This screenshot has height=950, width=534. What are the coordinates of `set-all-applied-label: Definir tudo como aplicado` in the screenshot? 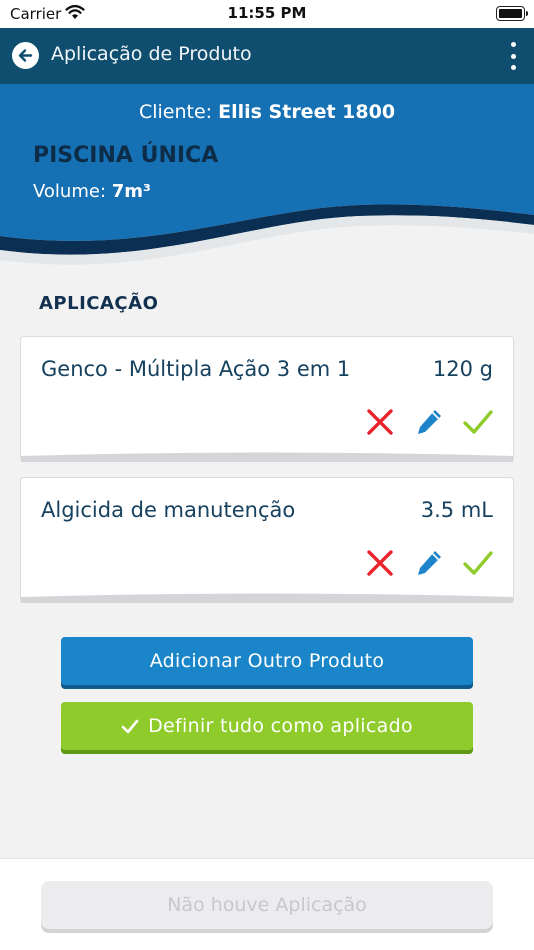 It's located at (280, 726).